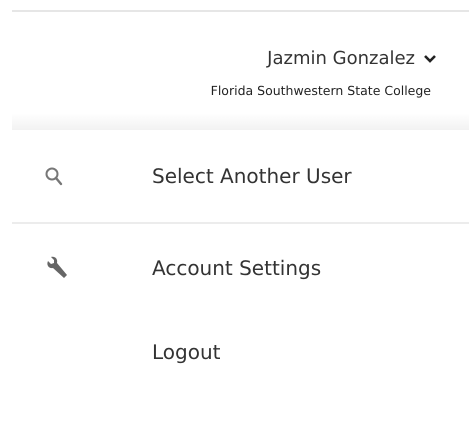 Image resolution: width=469 pixels, height=425 pixels. What do you see at coordinates (186, 352) in the screenshot?
I see `menu-item: Logout` at bounding box center [186, 352].